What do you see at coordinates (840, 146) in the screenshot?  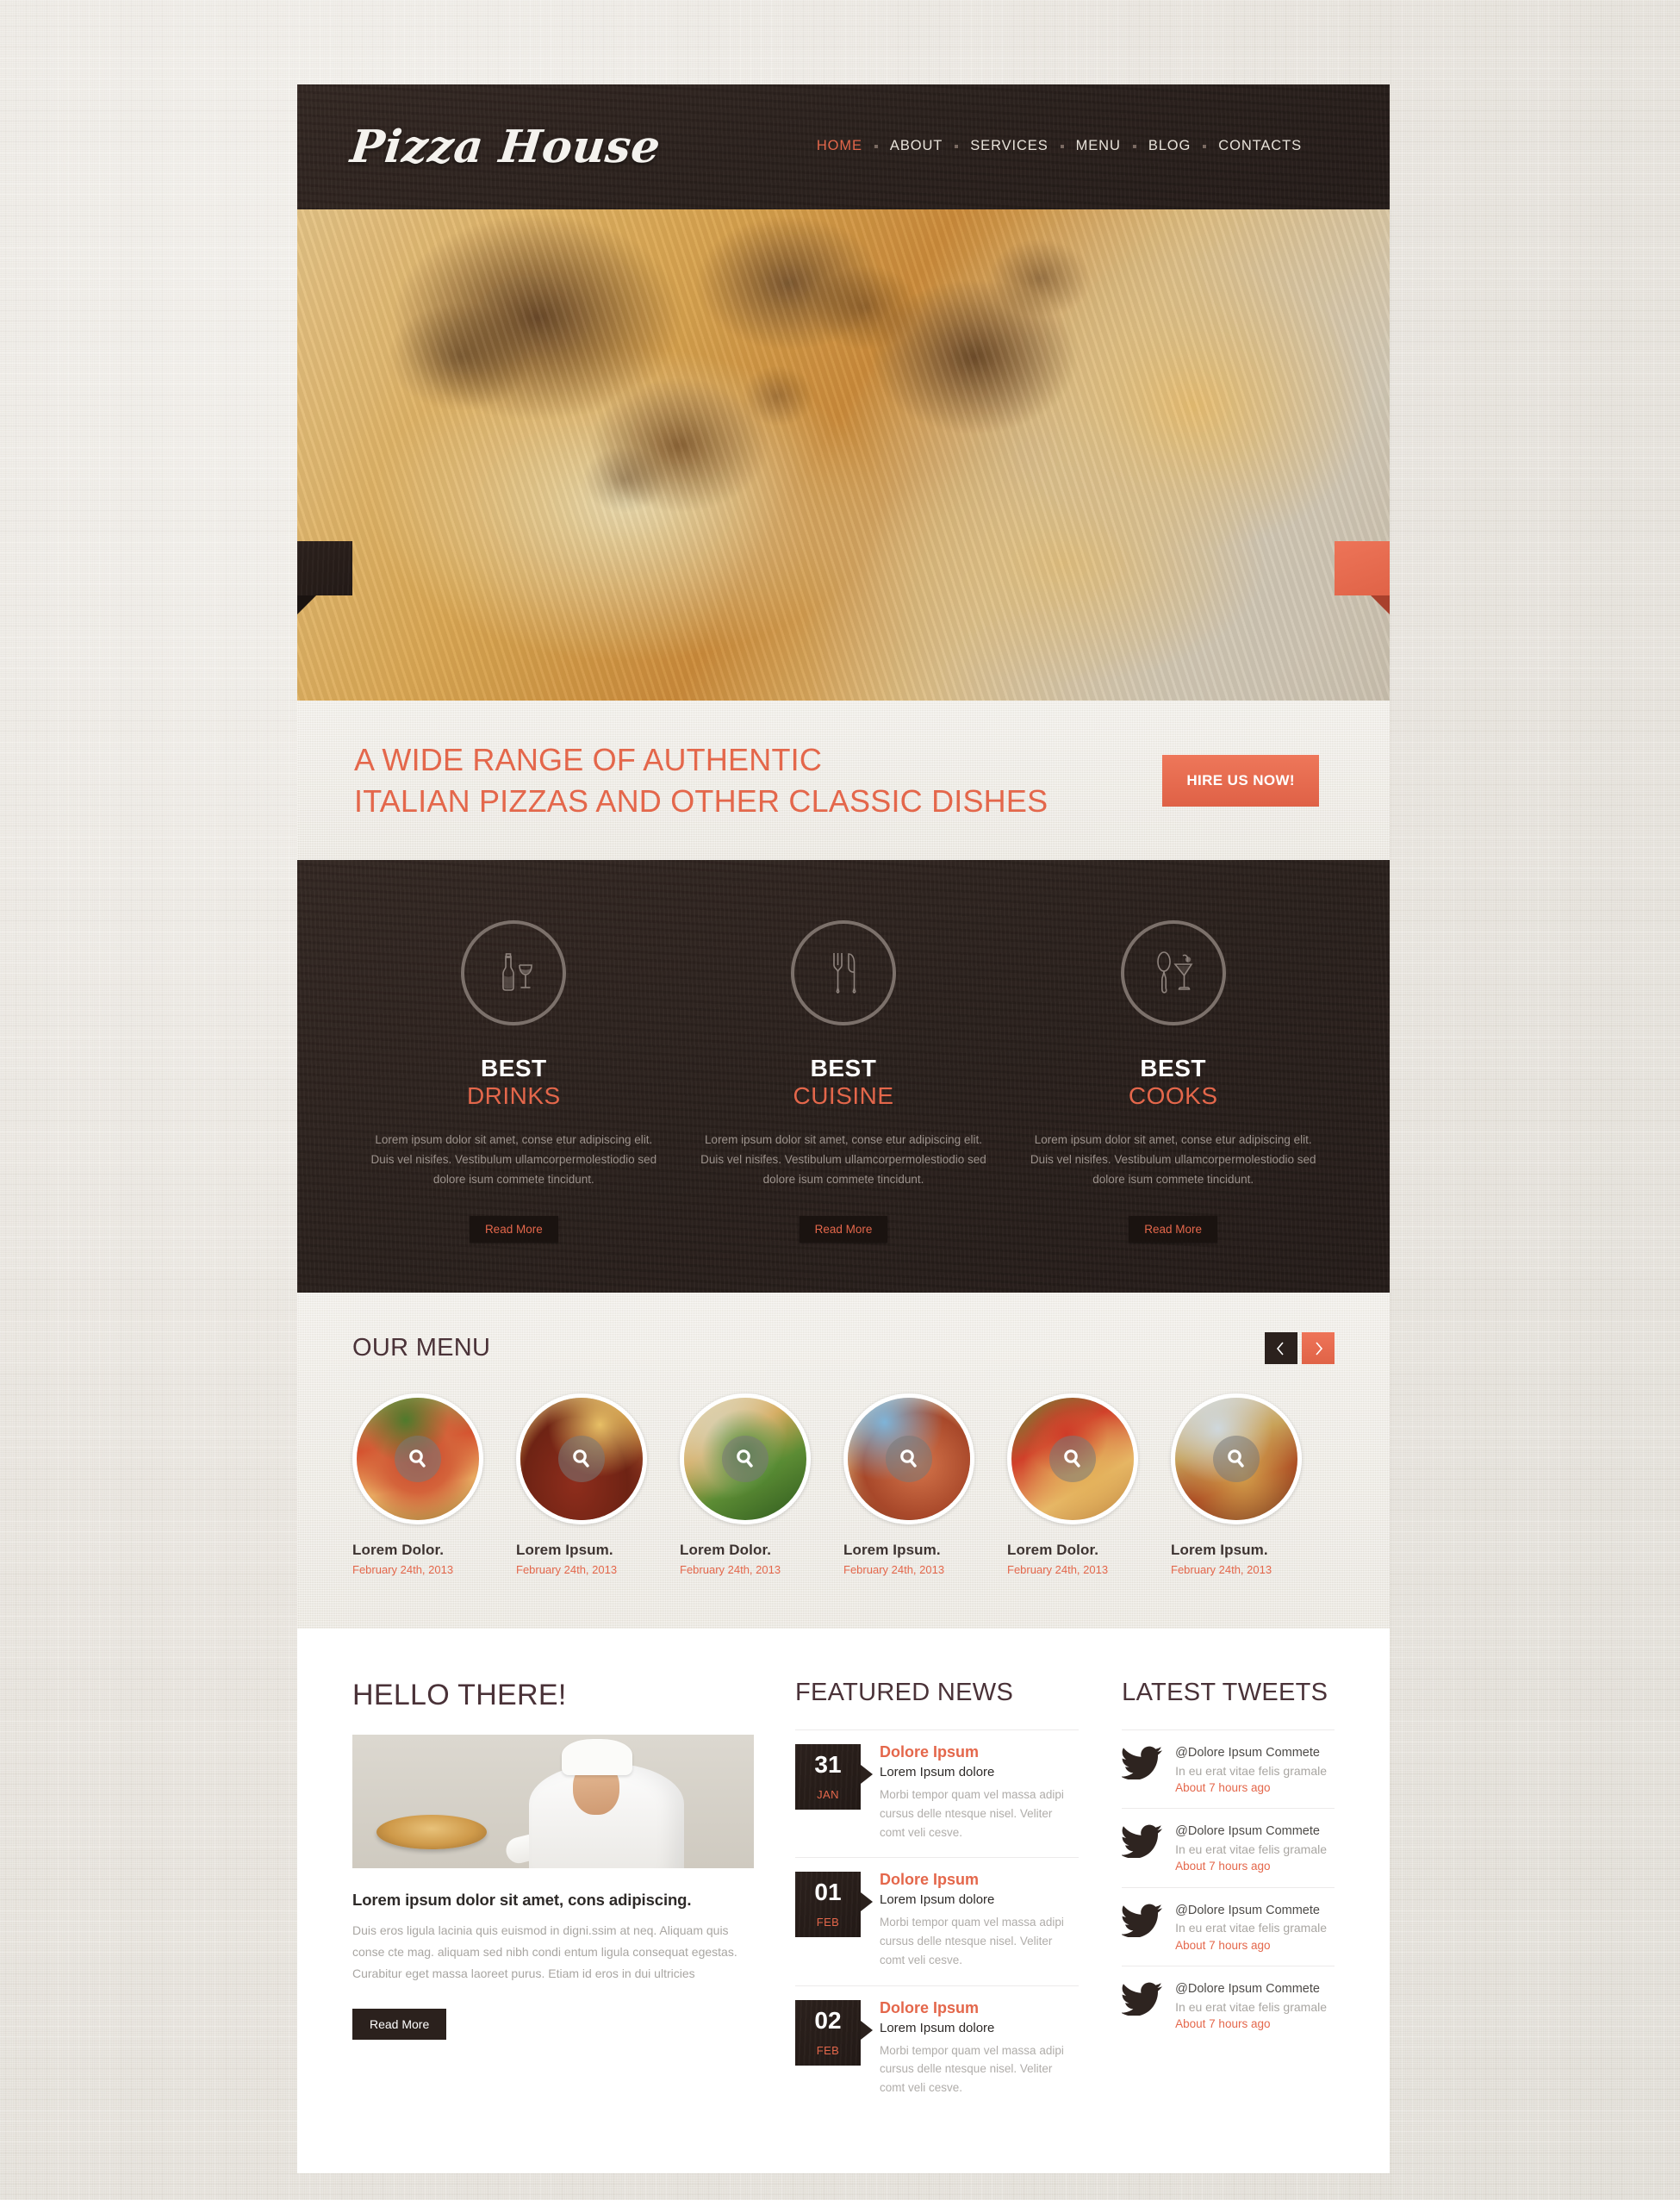 I see `nav-item-home: HOME` at bounding box center [840, 146].